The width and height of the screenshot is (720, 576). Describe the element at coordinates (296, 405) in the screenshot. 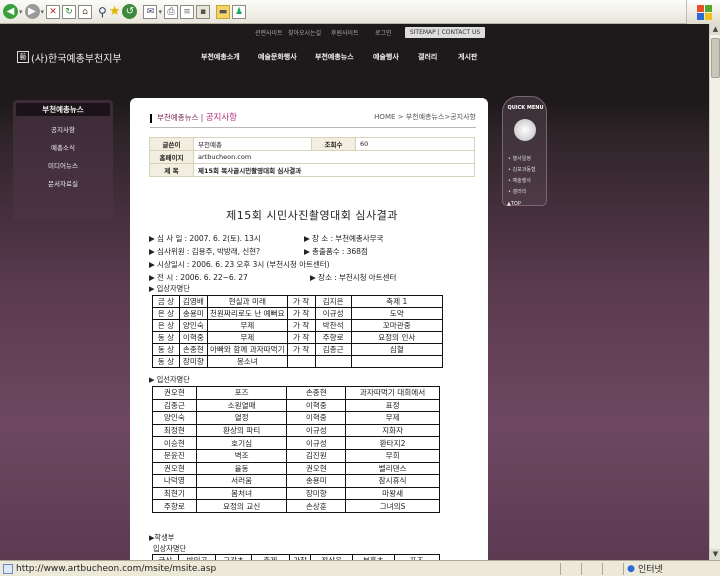

I see `table-row: 김종근 소원열매 이혁중 표정` at that location.